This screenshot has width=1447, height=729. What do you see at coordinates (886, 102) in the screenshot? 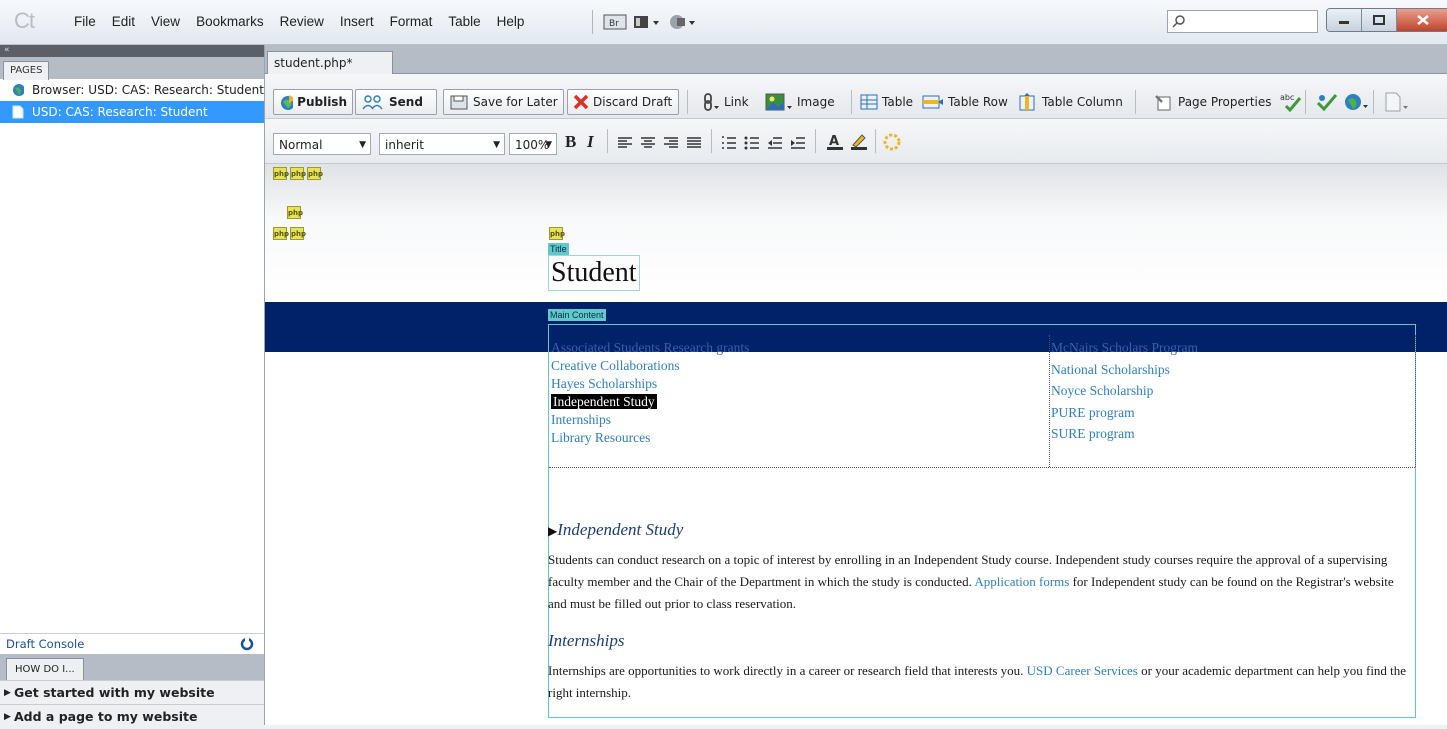
I see `table-button: Table` at bounding box center [886, 102].